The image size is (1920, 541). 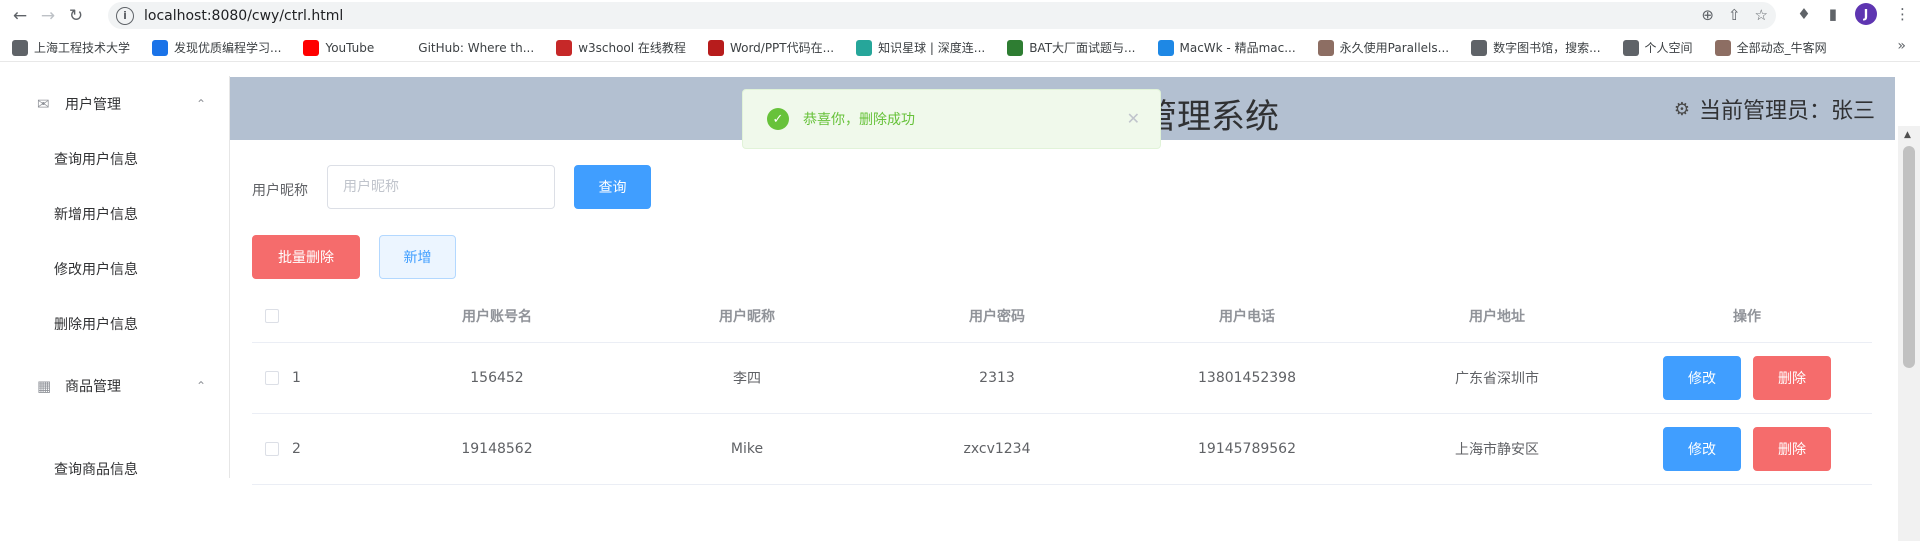 What do you see at coordinates (1682, 109) in the screenshot?
I see `gear-icon: ⚙` at bounding box center [1682, 109].